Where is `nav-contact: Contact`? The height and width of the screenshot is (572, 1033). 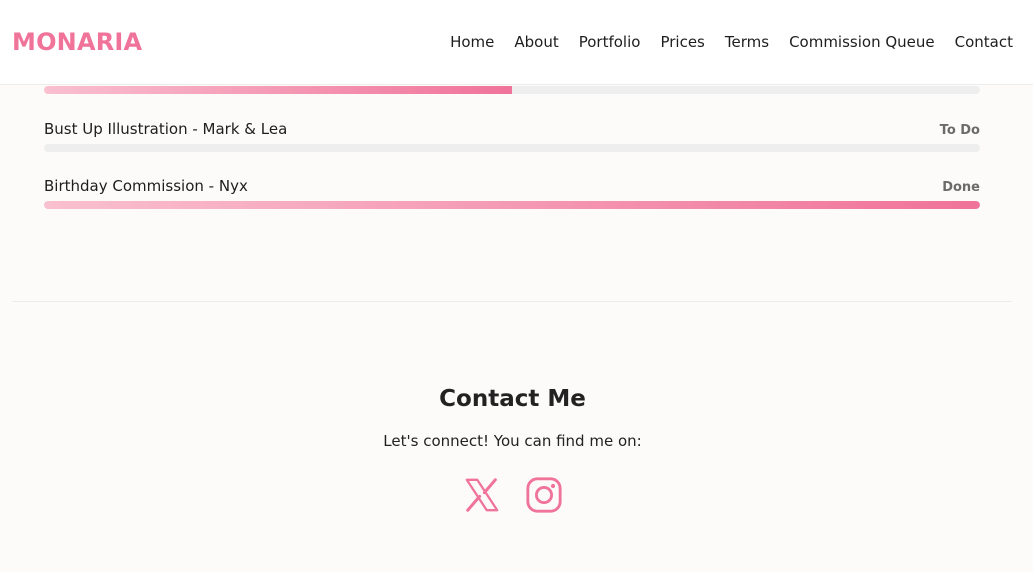
nav-contact: Contact is located at coordinates (984, 42).